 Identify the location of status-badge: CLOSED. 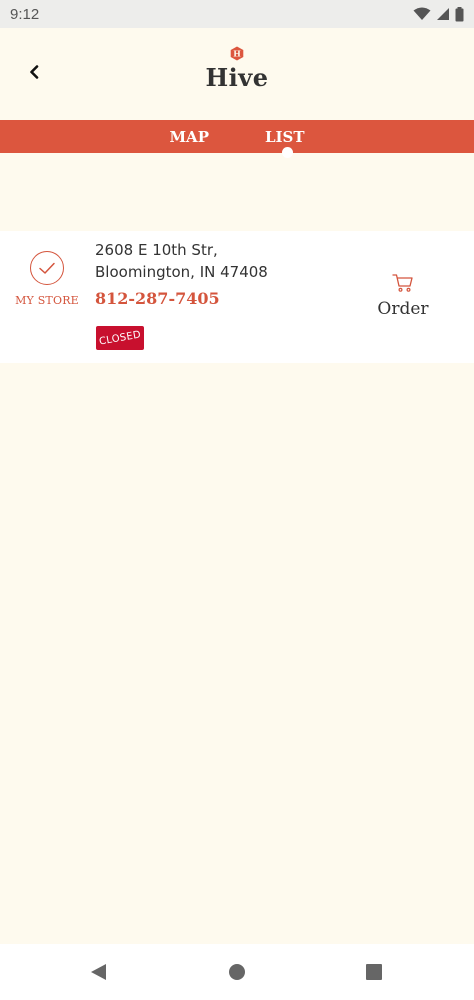
(120, 338).